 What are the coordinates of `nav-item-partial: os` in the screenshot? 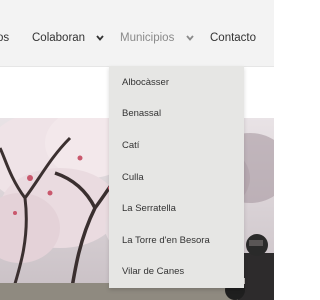 It's located at (4, 38).